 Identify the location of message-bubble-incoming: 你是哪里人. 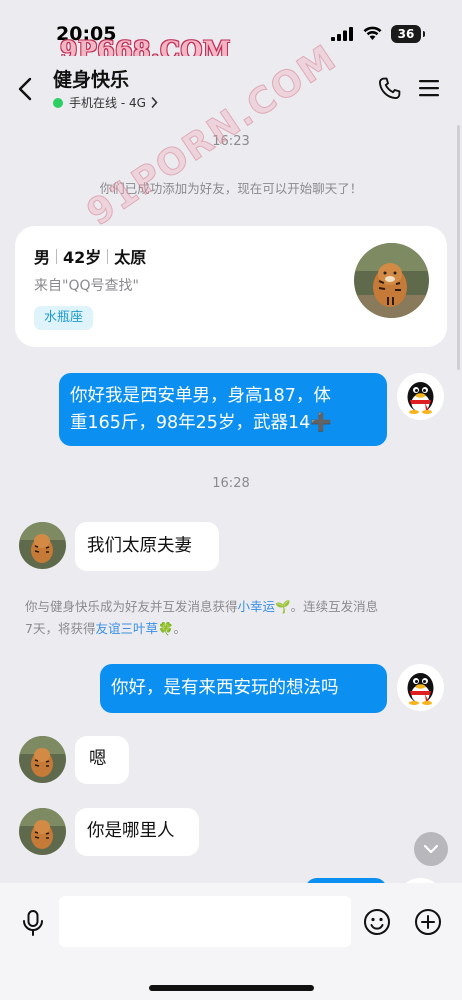
(137, 832).